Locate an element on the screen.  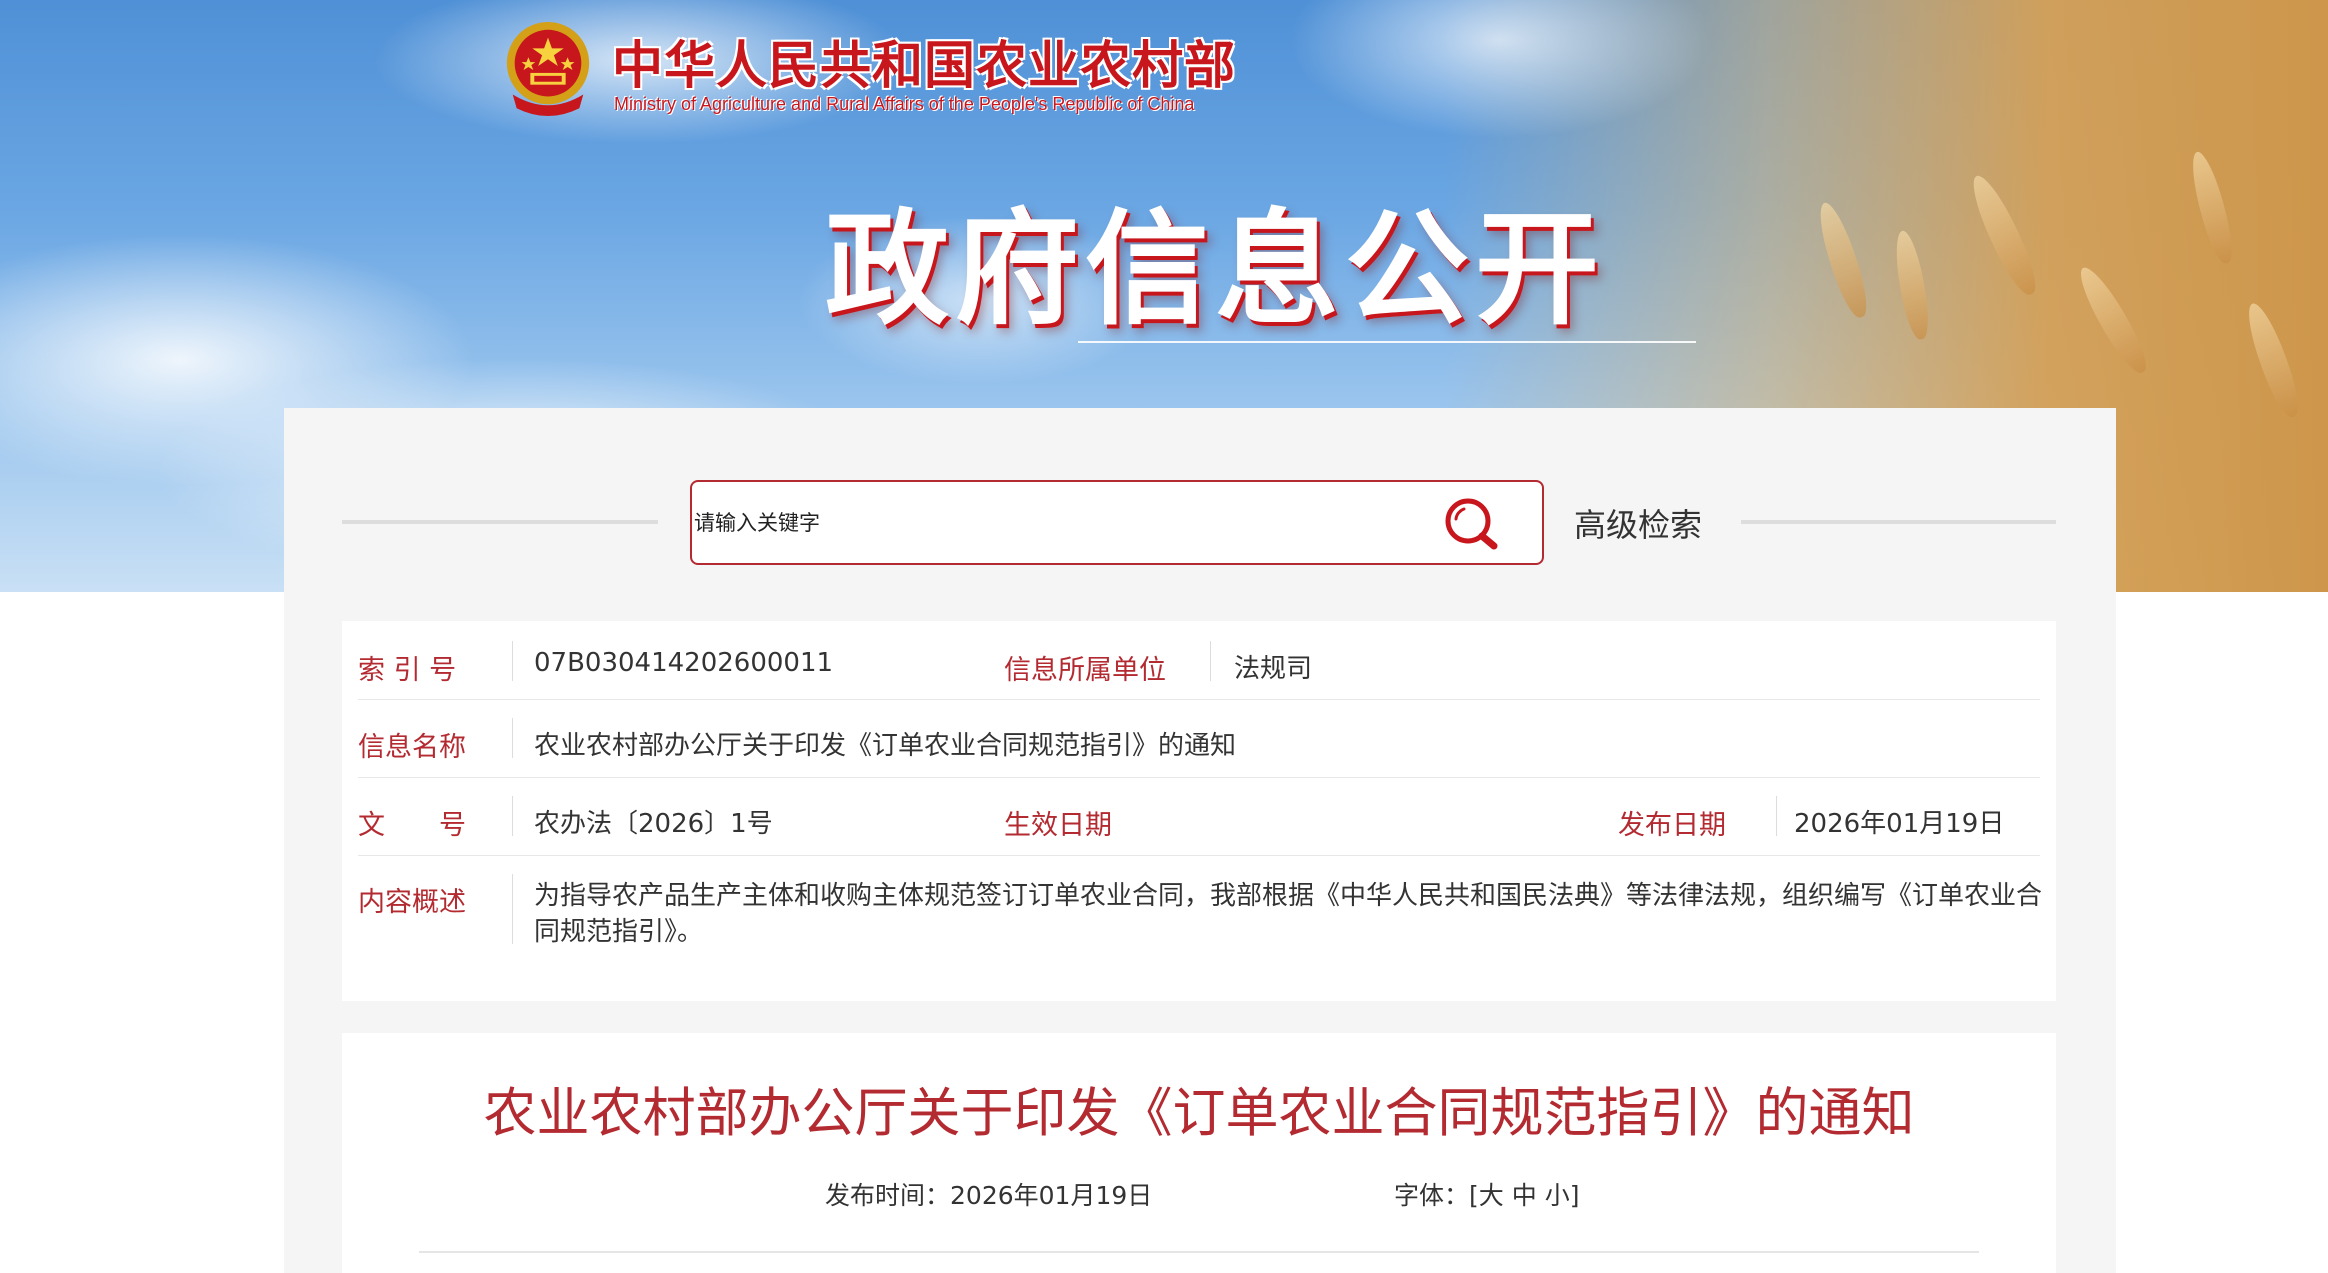
search-bar is located at coordinates (1117, 522).